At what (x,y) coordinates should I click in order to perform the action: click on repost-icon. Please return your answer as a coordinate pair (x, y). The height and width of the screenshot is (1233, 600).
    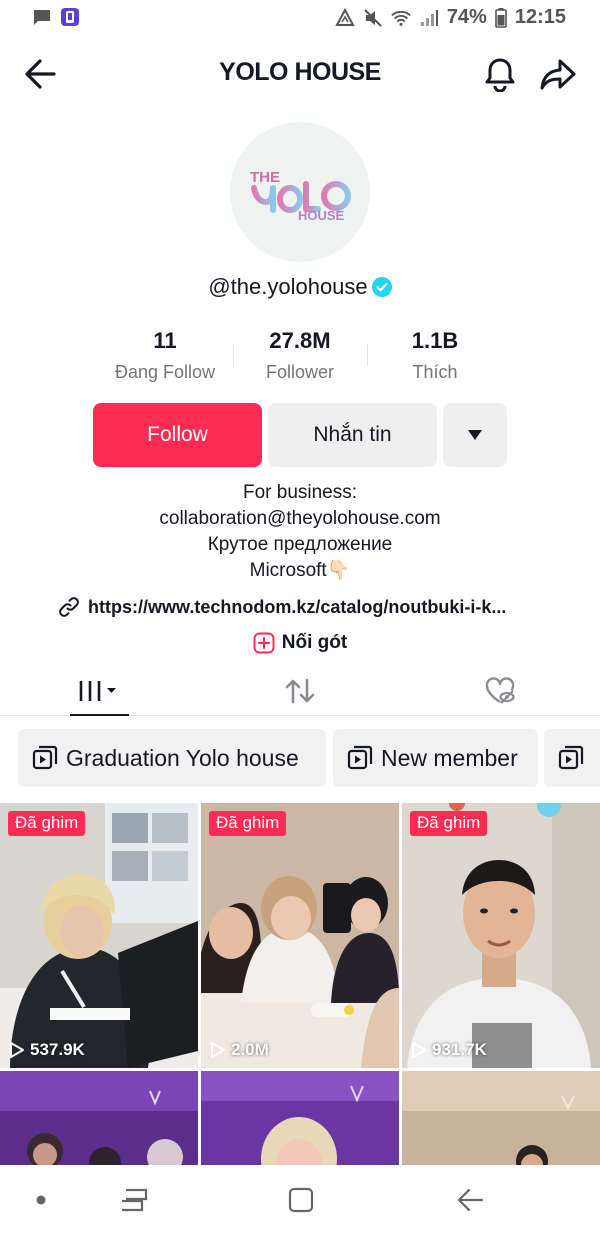
    Looking at the image, I should click on (300, 691).